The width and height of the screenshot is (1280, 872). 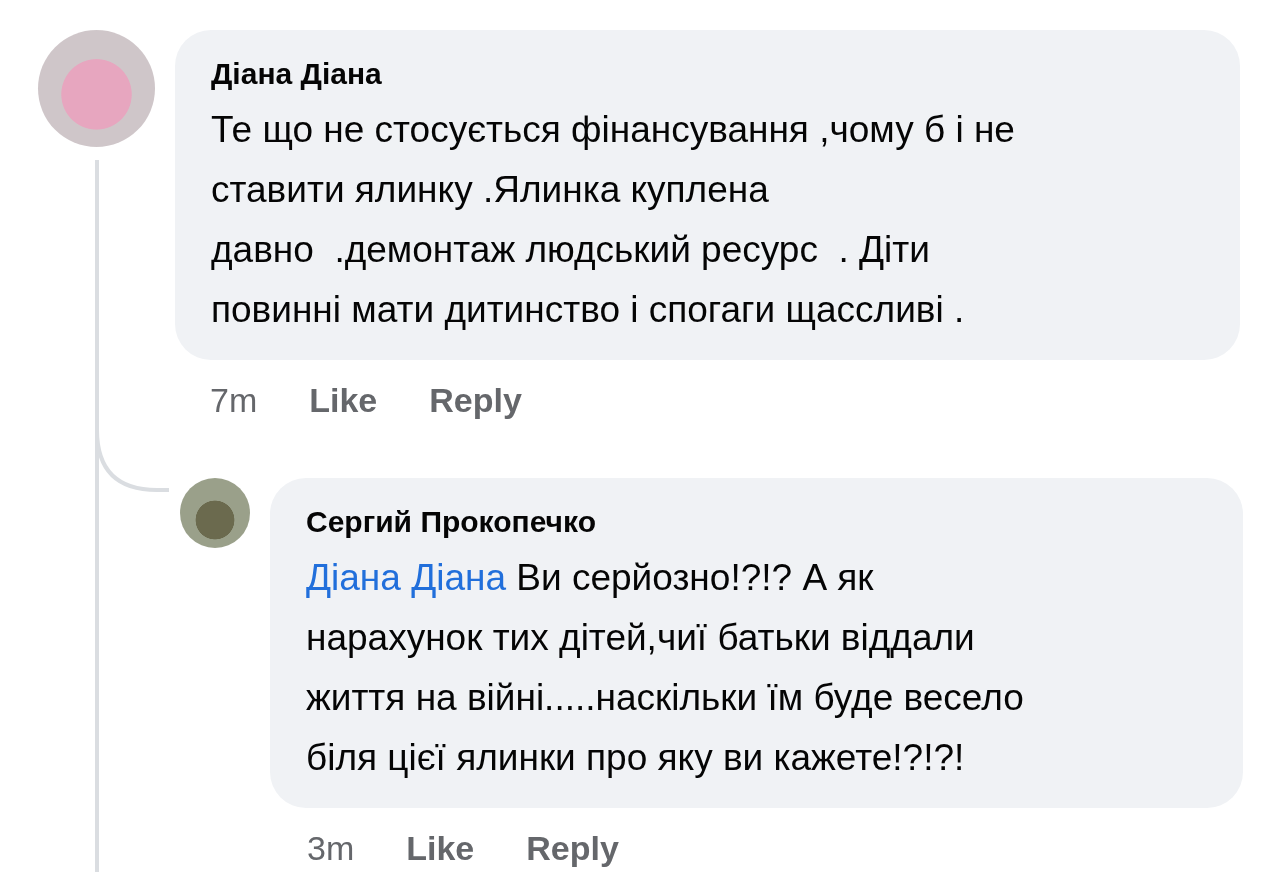 I want to click on mention-link: Діана Діана, so click(x=406, y=577).